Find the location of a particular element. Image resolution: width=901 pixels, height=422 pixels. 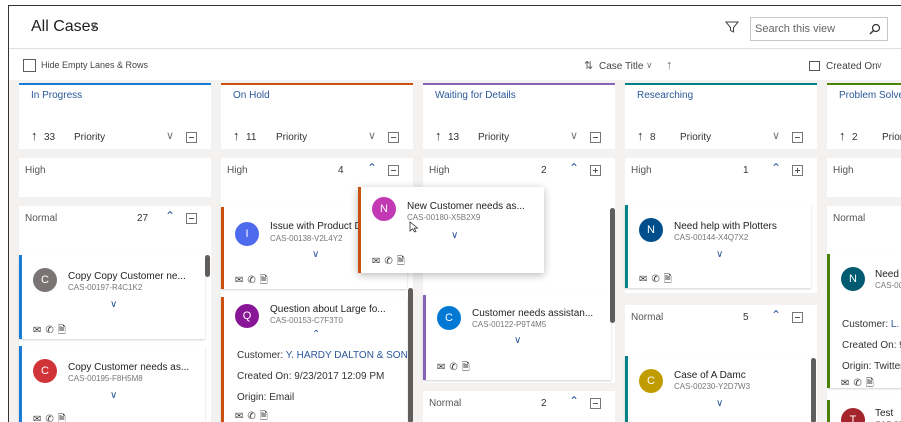

case-title: Test is located at coordinates (888, 413).